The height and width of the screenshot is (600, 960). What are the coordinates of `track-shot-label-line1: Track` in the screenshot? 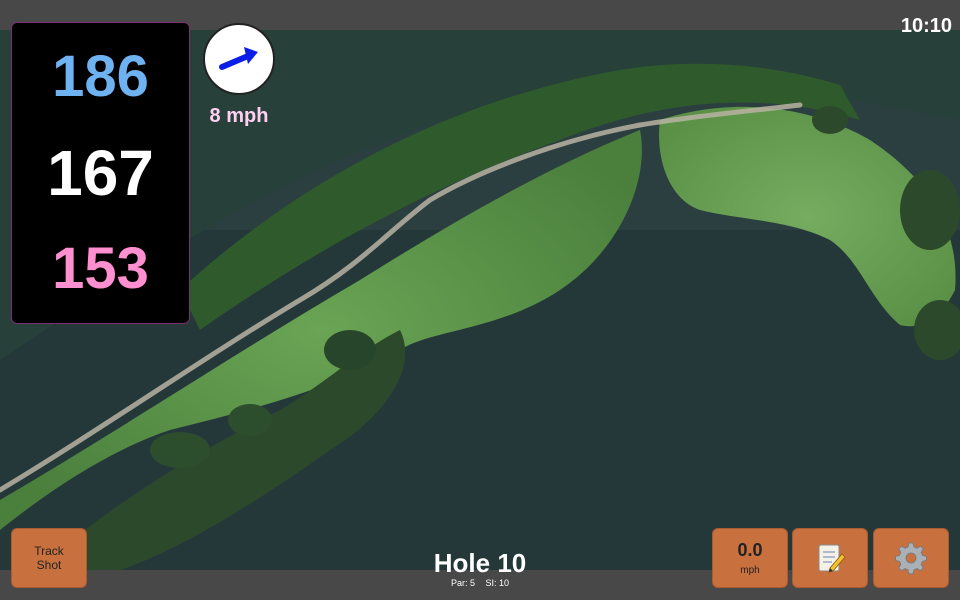 It's located at (49, 550).